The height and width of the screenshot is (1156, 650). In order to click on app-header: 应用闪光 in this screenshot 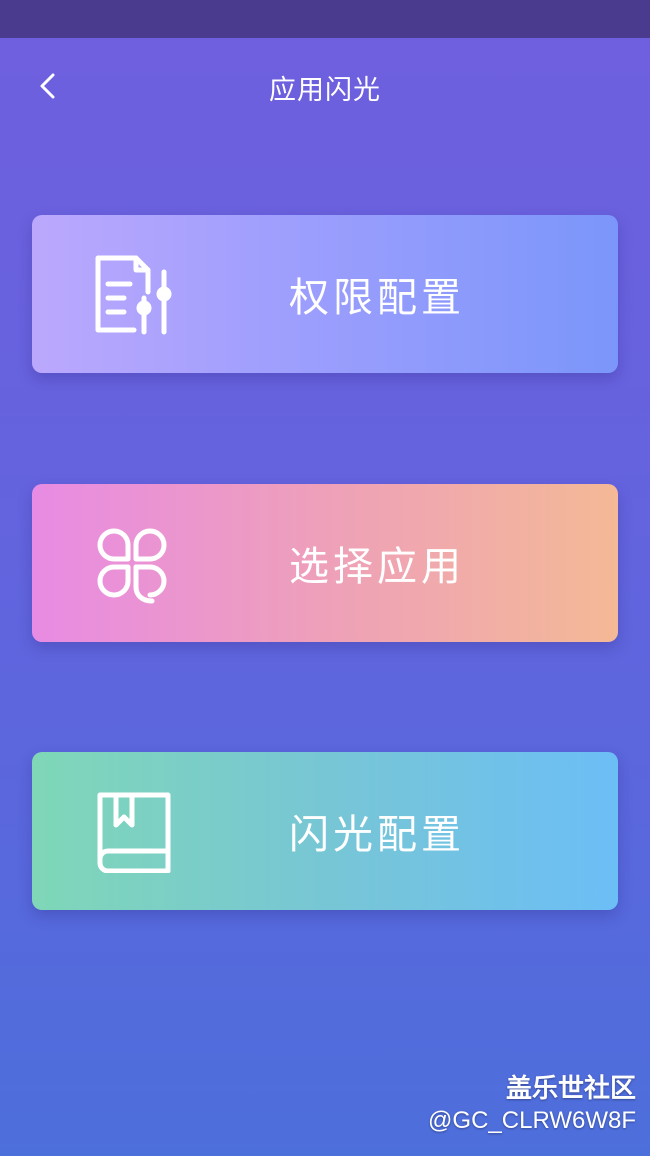, I will do `click(325, 88)`.